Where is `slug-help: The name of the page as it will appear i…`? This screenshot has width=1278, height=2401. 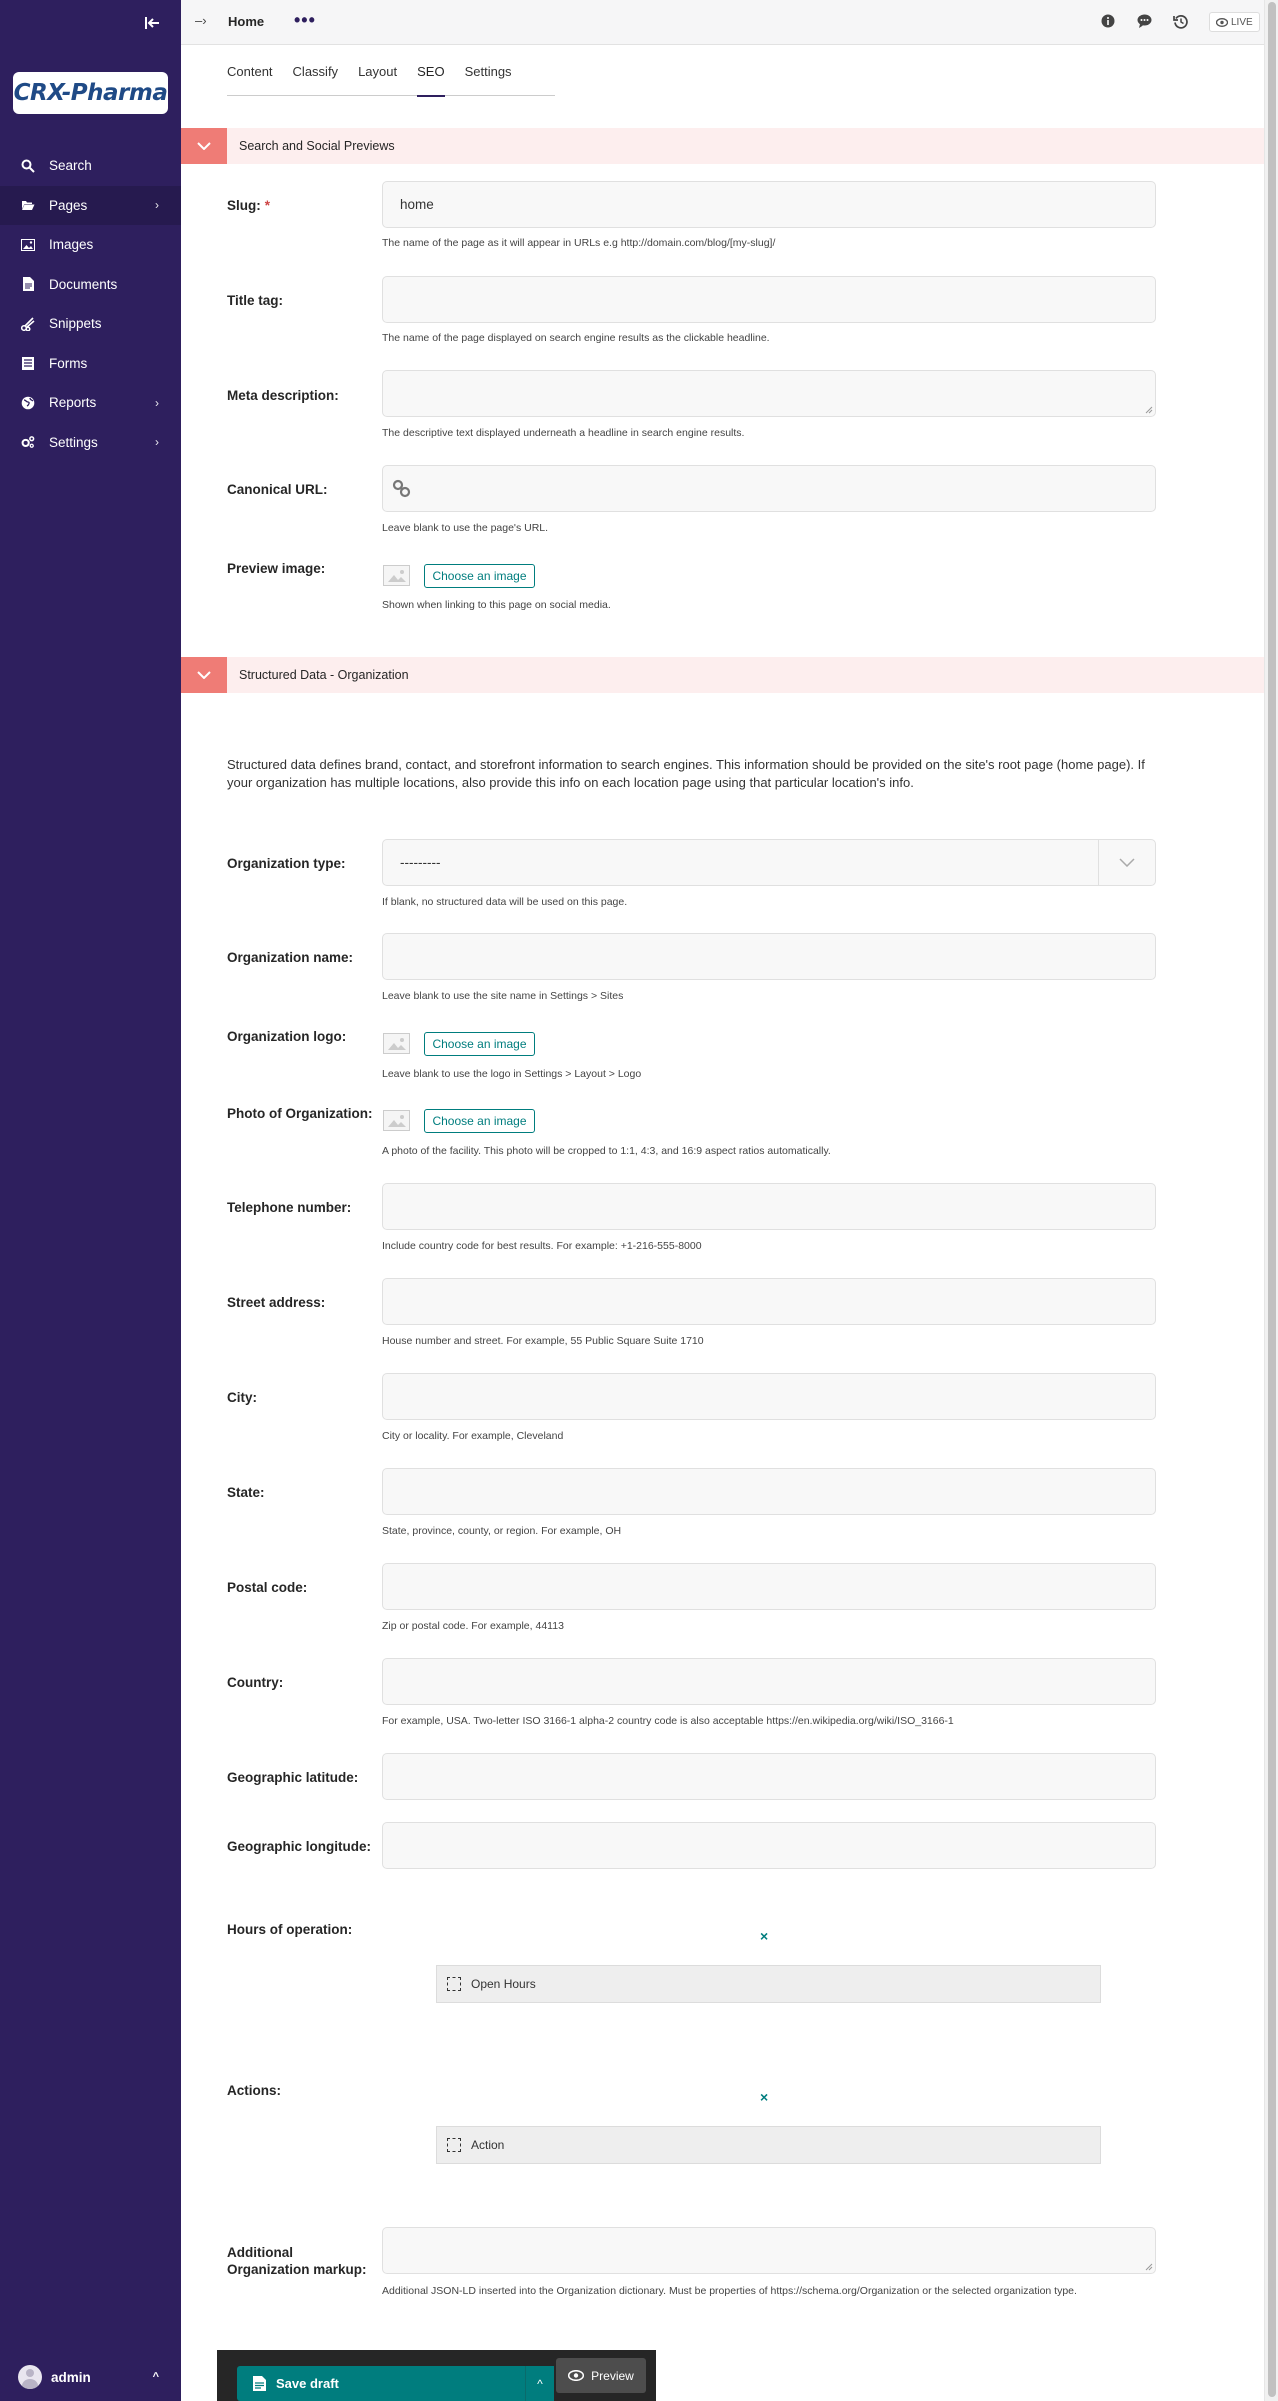 slug-help: The name of the page as it will appear i… is located at coordinates (579, 243).